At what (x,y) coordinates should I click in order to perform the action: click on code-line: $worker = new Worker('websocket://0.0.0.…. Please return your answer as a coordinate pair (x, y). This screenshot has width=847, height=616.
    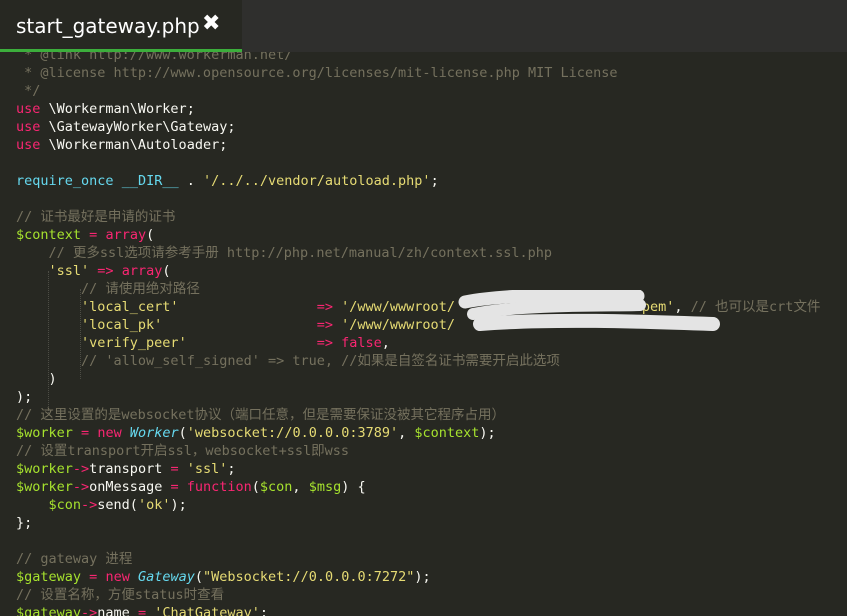
    Looking at the image, I should click on (418, 433).